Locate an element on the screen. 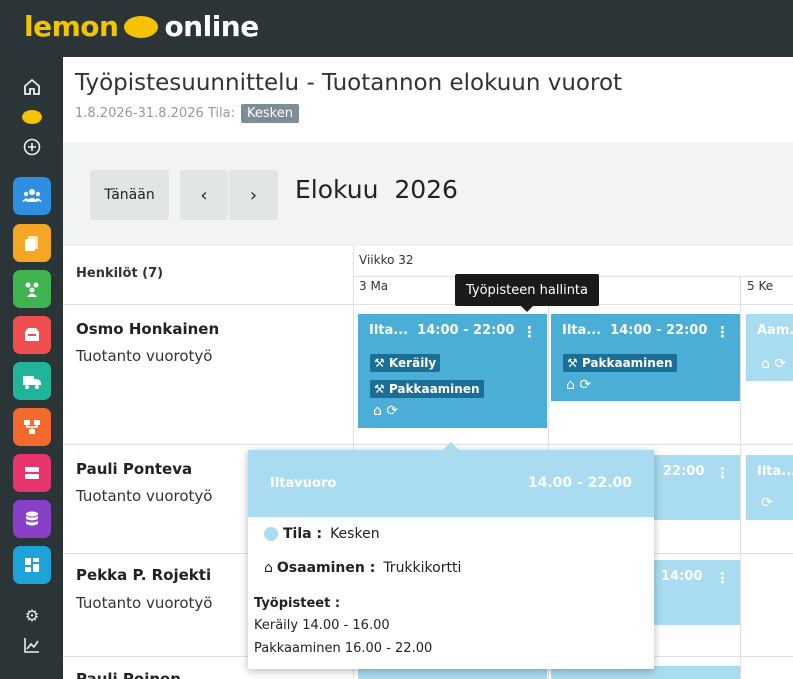 Image resolution: width=793 pixels, height=679 pixels. skill-row: ⌂ Osaaminen : Trukkikortti is located at coordinates (363, 568).